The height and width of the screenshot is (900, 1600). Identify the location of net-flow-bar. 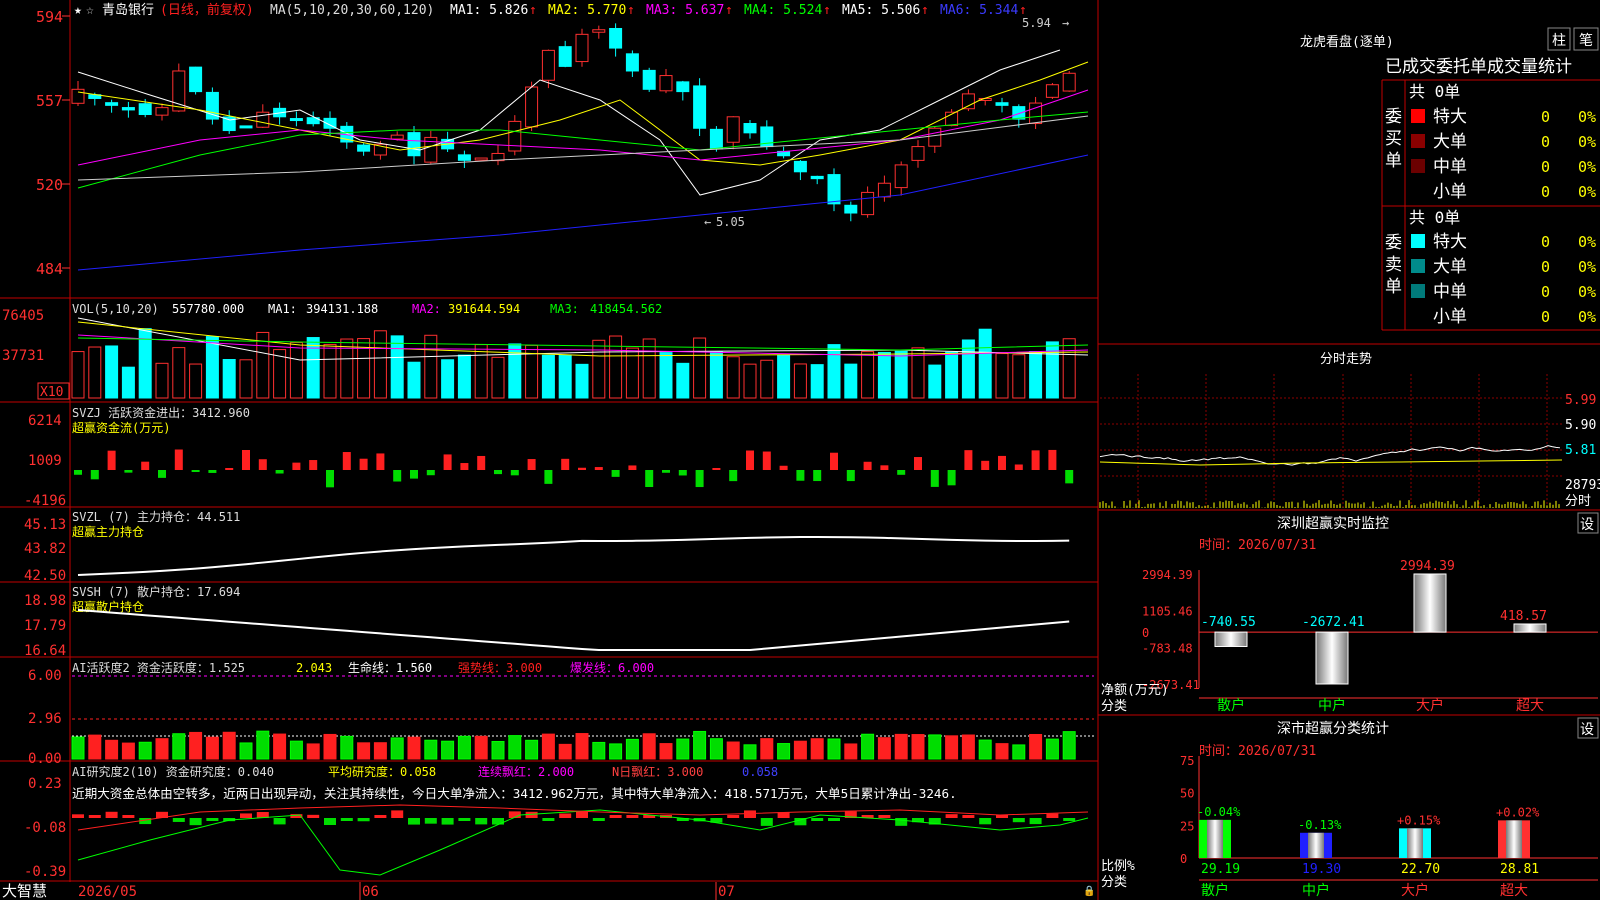
(1332, 658).